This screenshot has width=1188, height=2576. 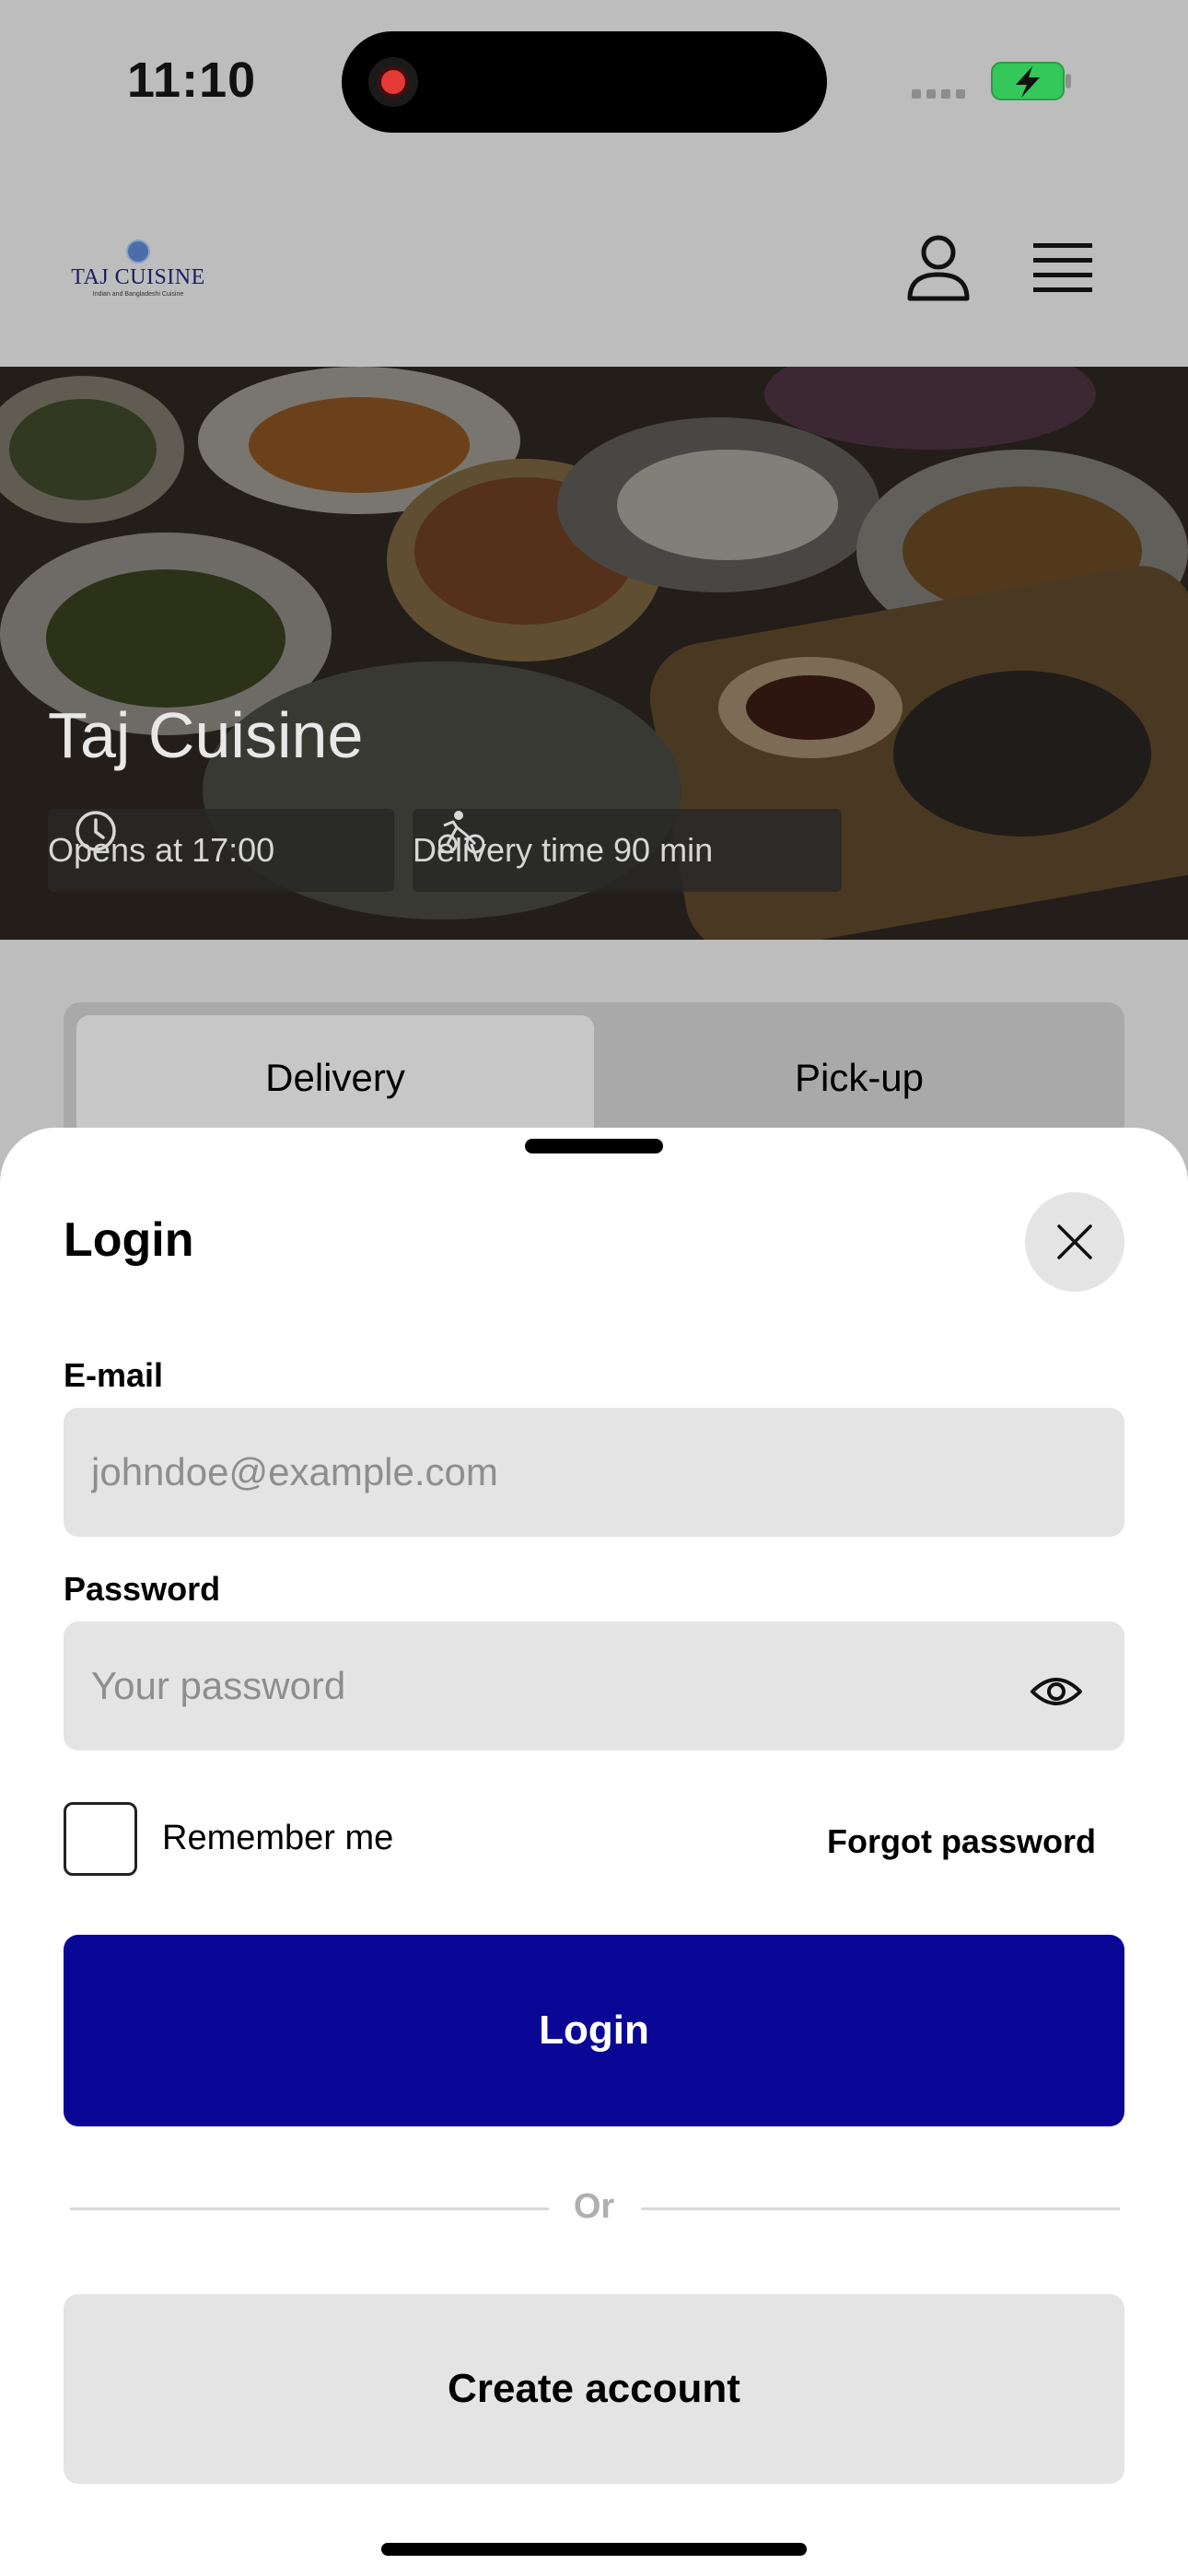 What do you see at coordinates (100, 1839) in the screenshot?
I see `remember-me-checkbox` at bounding box center [100, 1839].